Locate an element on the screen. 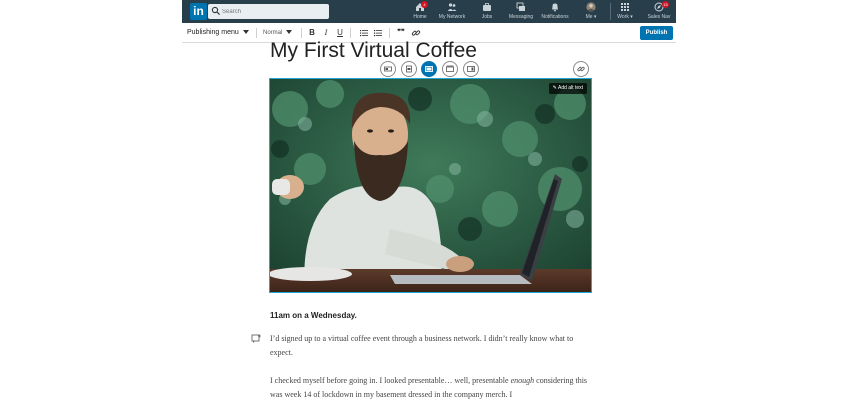  paragraph-emphasis: enough is located at coordinates (522, 380).